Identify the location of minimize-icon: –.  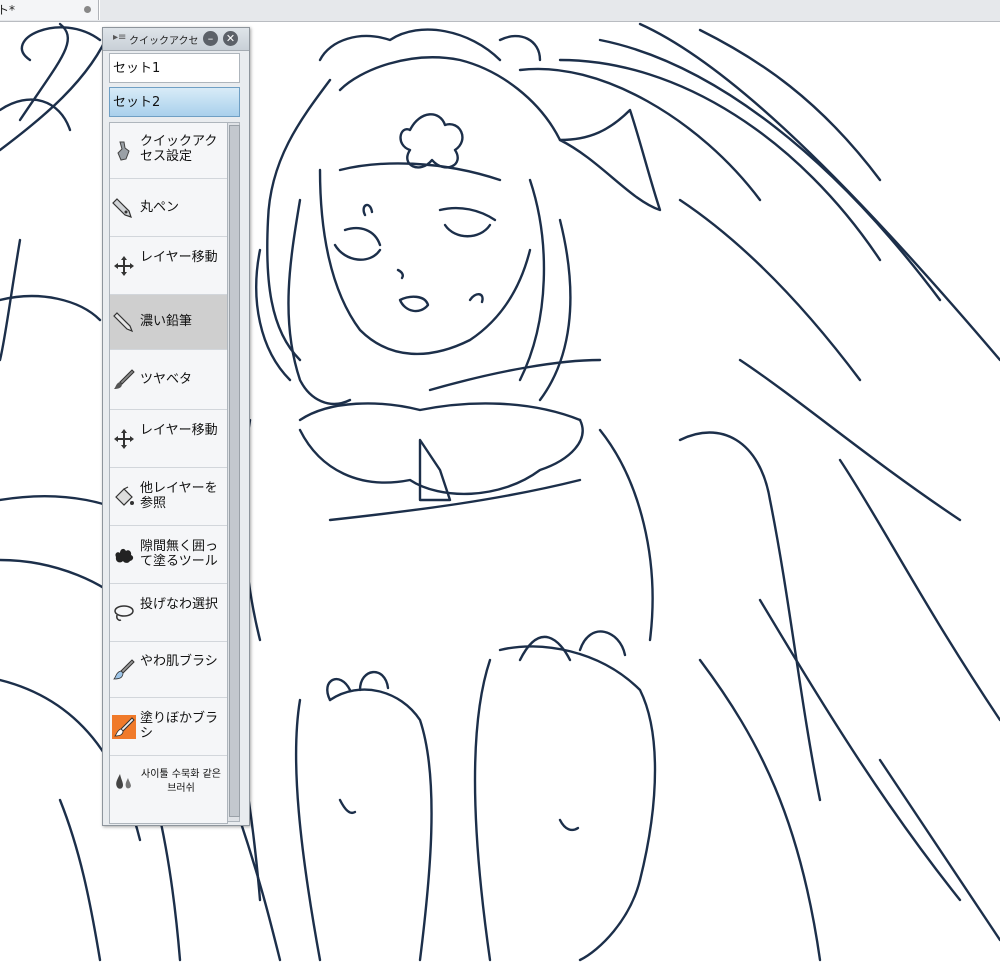
(210, 38).